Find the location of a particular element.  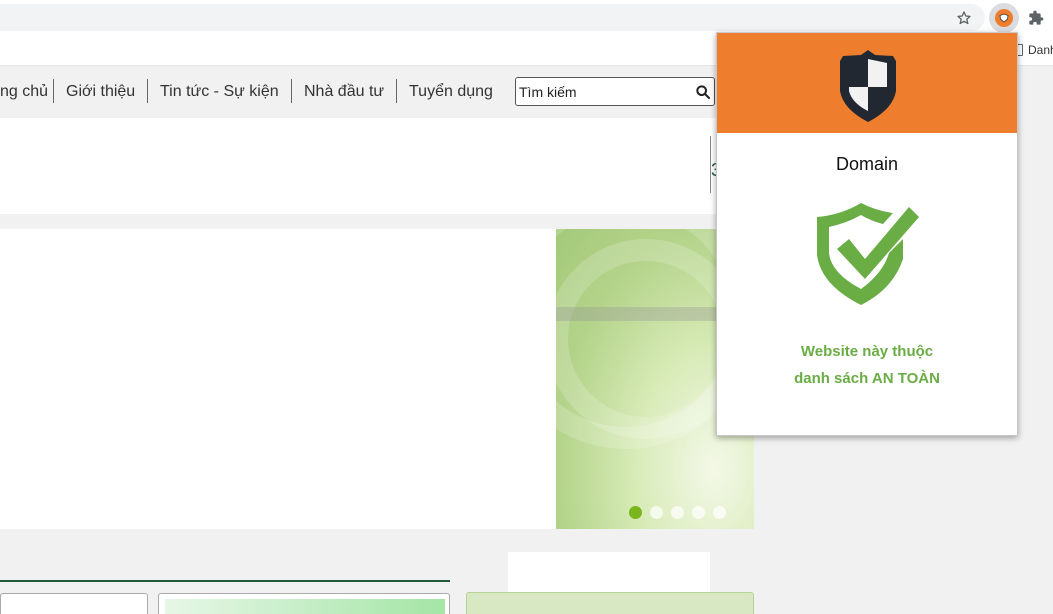

search-input is located at coordinates (604, 91).